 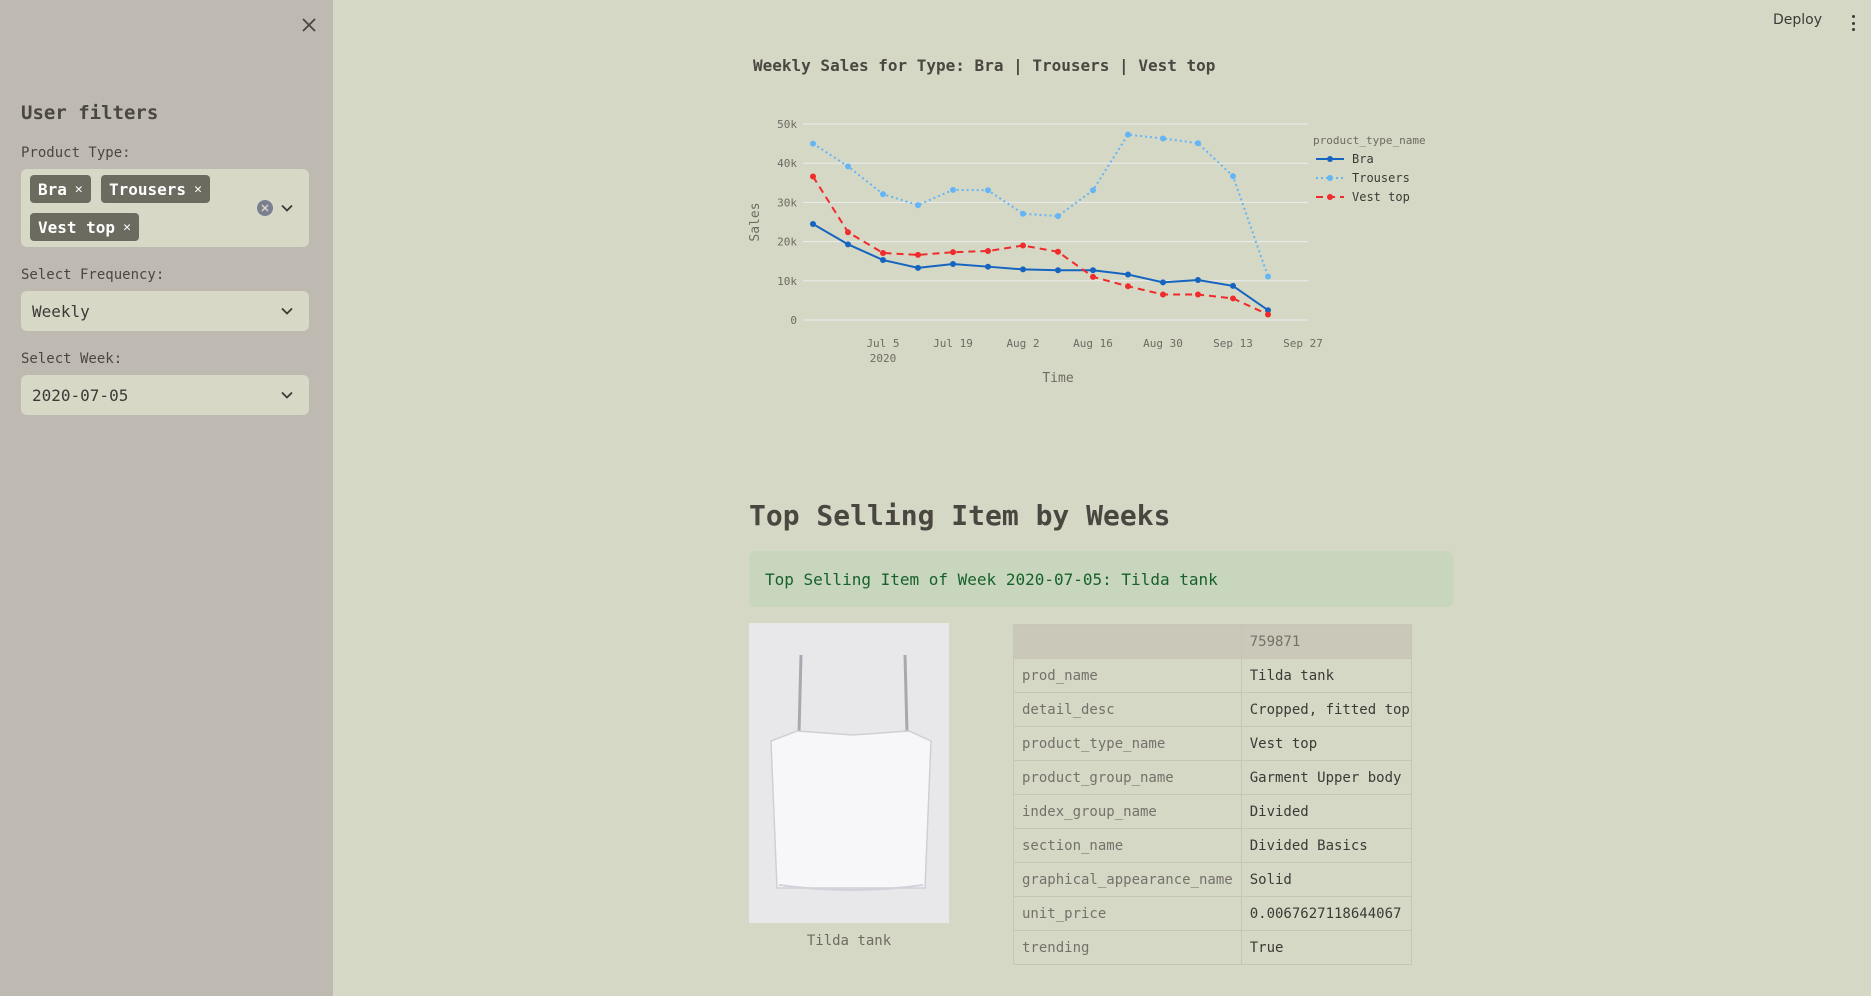 I want to click on y-tick-label: 50k, so click(x=787, y=124).